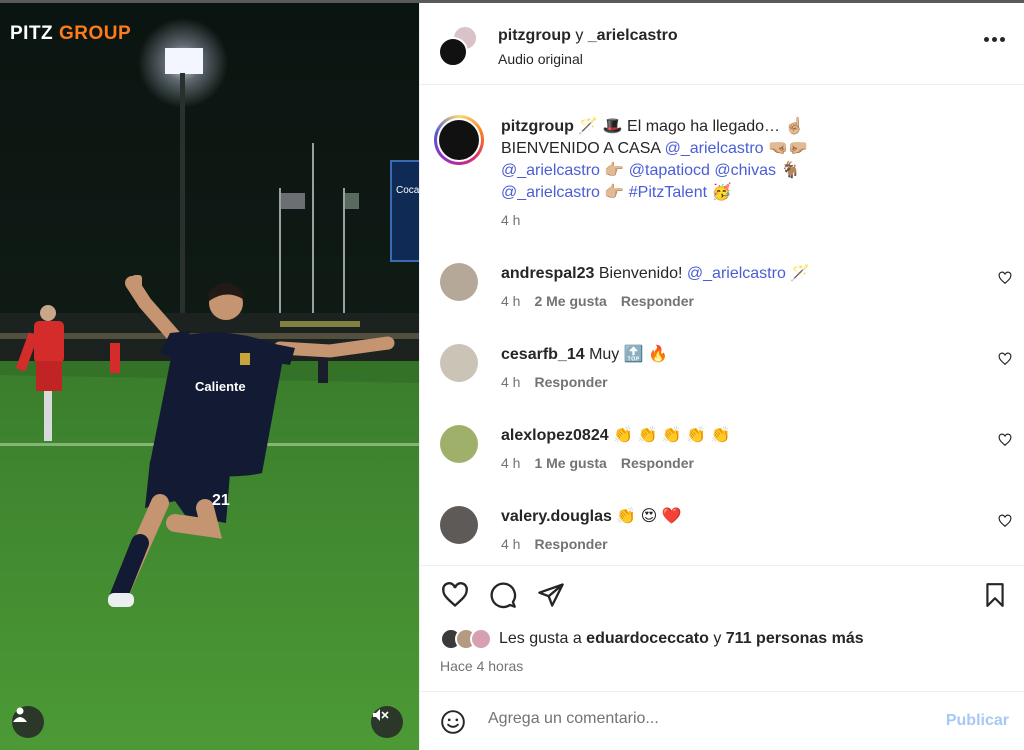  Describe the element at coordinates (736, 301) in the screenshot. I see `comment-meta: 4 h 2 Me gusta Responder` at that location.